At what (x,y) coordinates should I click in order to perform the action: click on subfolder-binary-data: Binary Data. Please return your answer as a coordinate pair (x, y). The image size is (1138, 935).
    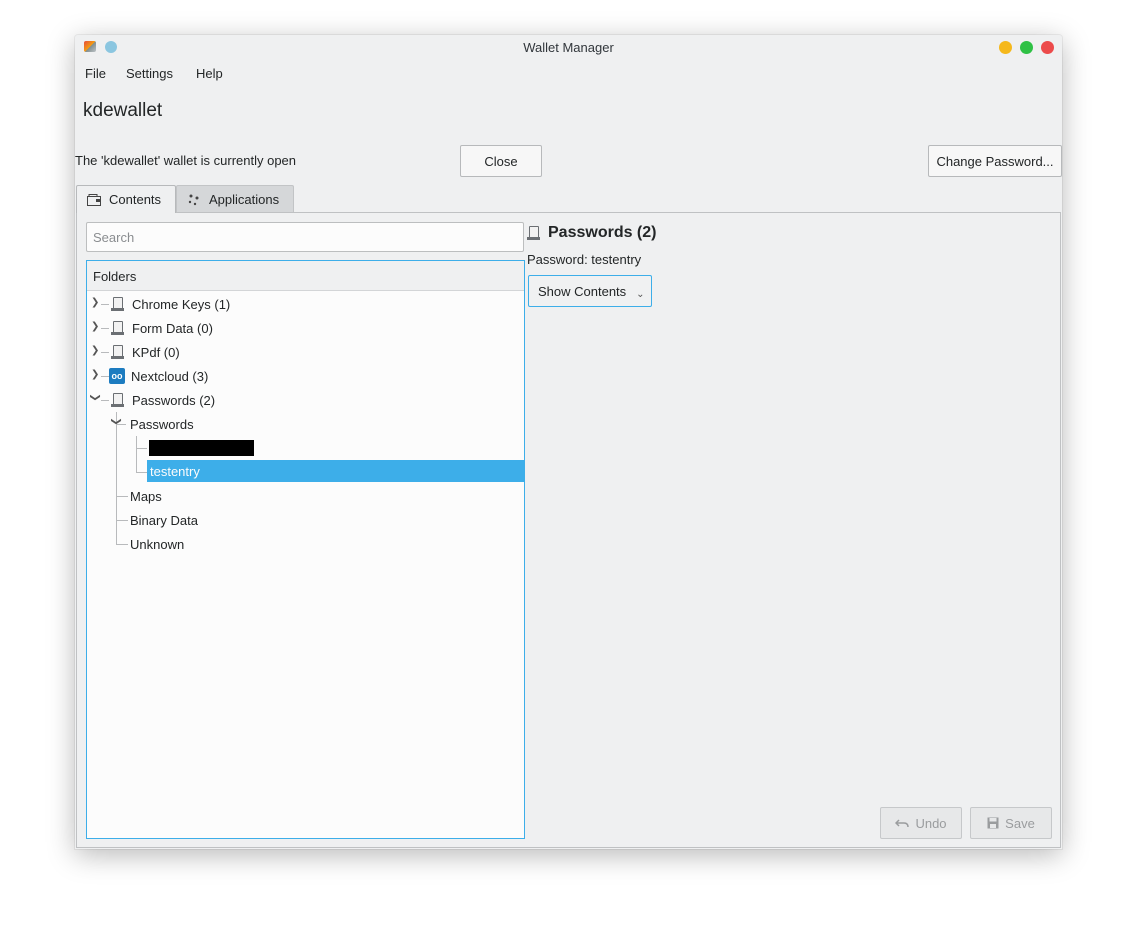
    Looking at the image, I should click on (164, 520).